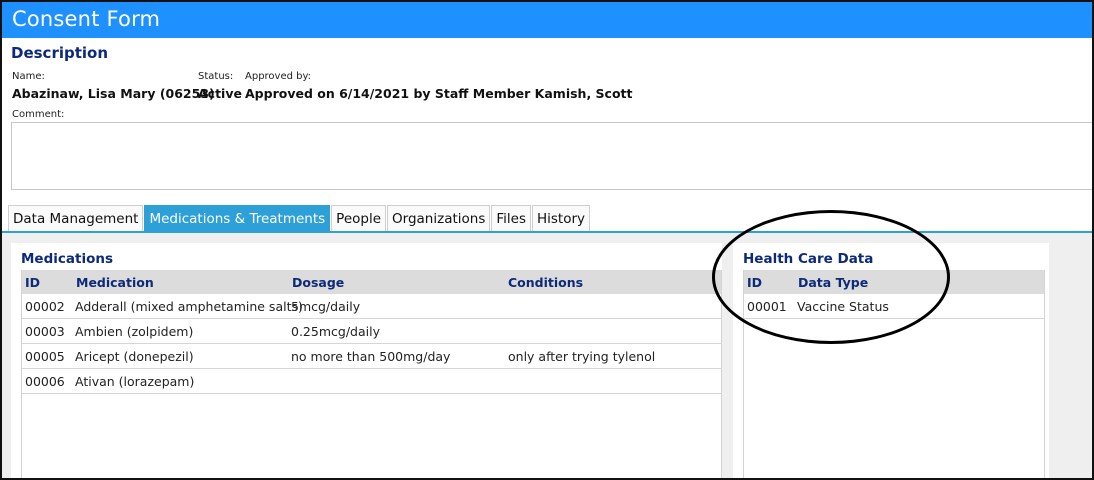 This screenshot has width=1094, height=480. I want to click on tab-history: History, so click(561, 218).